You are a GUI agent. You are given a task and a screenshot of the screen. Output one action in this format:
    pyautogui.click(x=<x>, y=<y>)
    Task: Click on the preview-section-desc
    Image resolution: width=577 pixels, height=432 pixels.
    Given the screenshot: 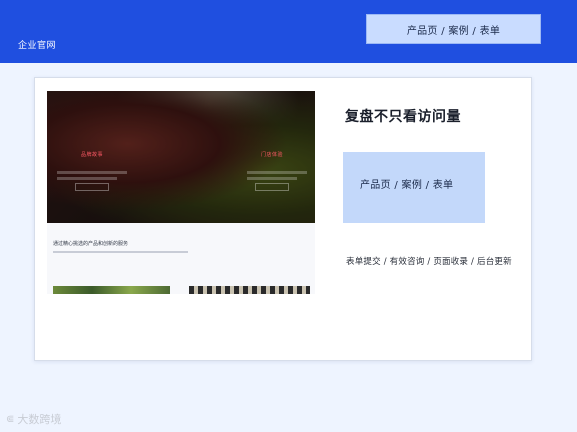 What is the action you would take?
    pyautogui.click(x=120, y=252)
    